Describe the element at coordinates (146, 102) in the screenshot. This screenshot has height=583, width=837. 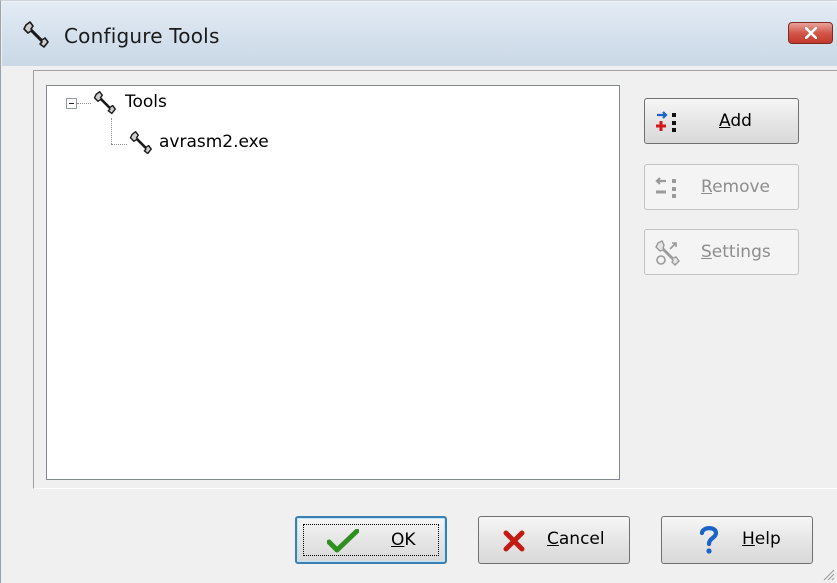
I see `tree-node-tools: Tools` at that location.